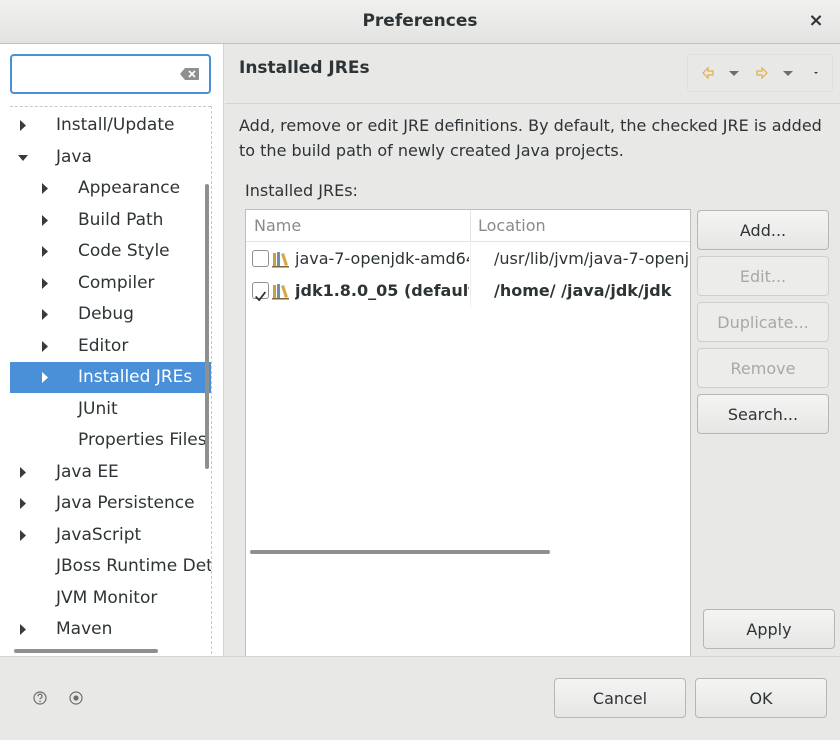 This screenshot has width=840, height=740. Describe the element at coordinates (87, 471) in the screenshot. I see `tree-item-label: Java EE` at that location.